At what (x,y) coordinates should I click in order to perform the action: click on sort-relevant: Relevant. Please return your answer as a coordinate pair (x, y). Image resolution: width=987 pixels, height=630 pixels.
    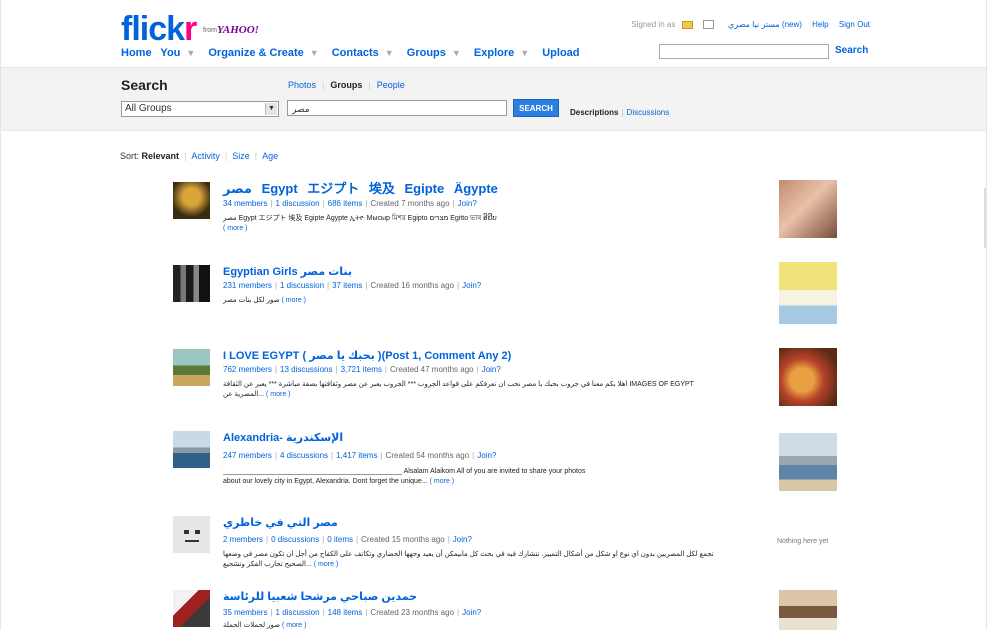
    Looking at the image, I should click on (161, 156).